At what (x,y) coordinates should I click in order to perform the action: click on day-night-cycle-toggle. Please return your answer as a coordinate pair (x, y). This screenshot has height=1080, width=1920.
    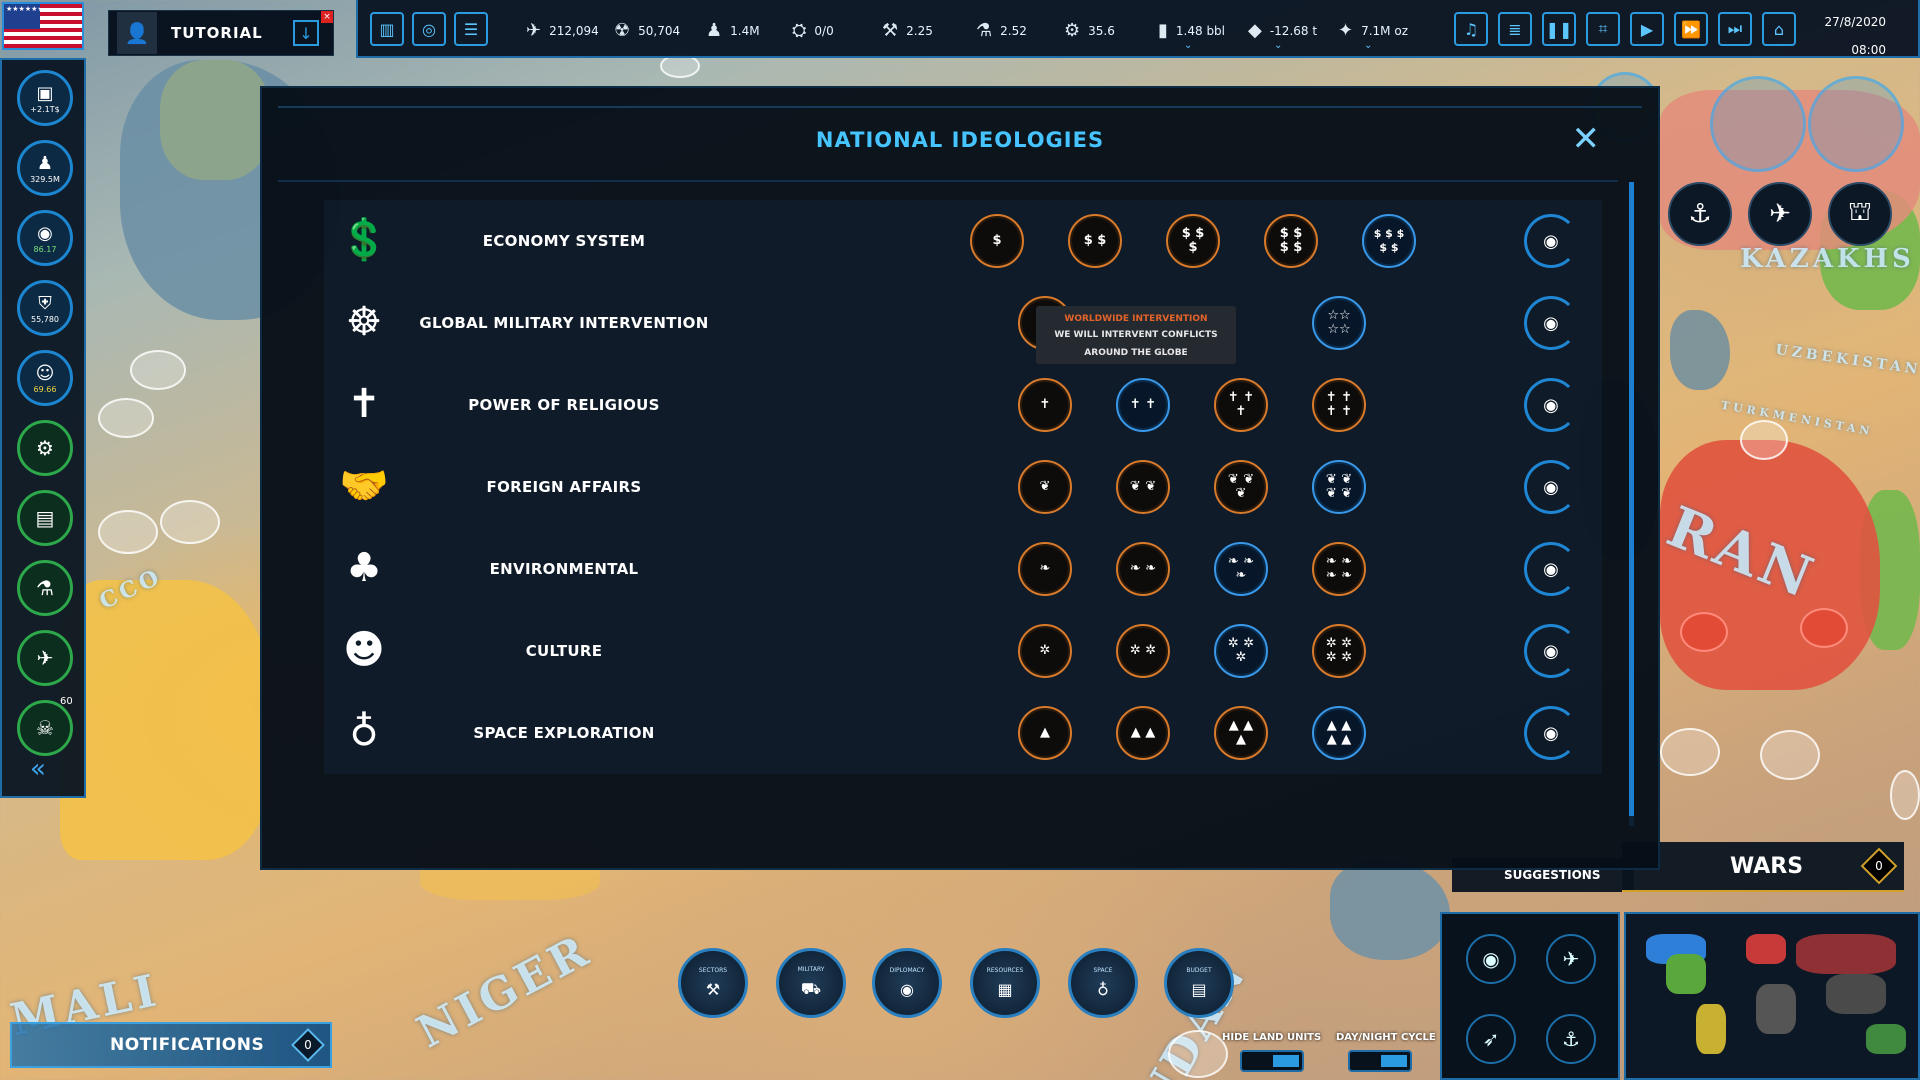
    Looking at the image, I should click on (1380, 1061).